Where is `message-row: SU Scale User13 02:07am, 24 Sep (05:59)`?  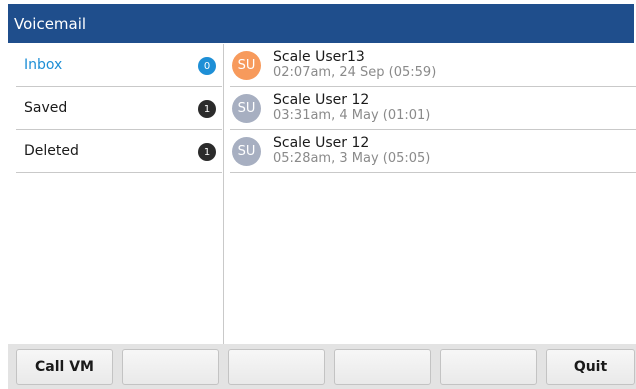 message-row: SU Scale User13 02:07am, 24 Sep (05:59) is located at coordinates (433, 65).